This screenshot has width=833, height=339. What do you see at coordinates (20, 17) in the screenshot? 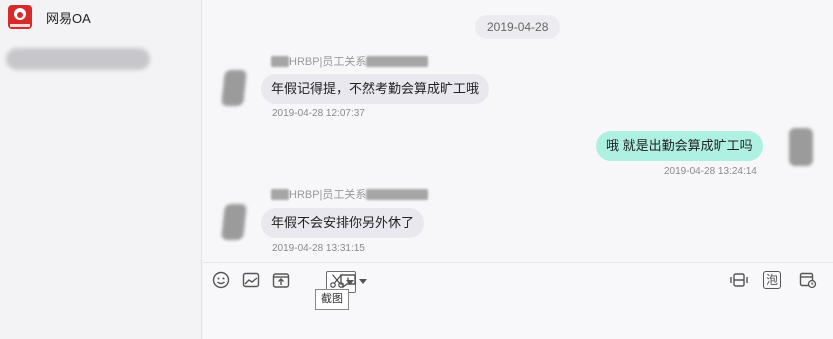
I see `netease-oa-logo-icon` at bounding box center [20, 17].